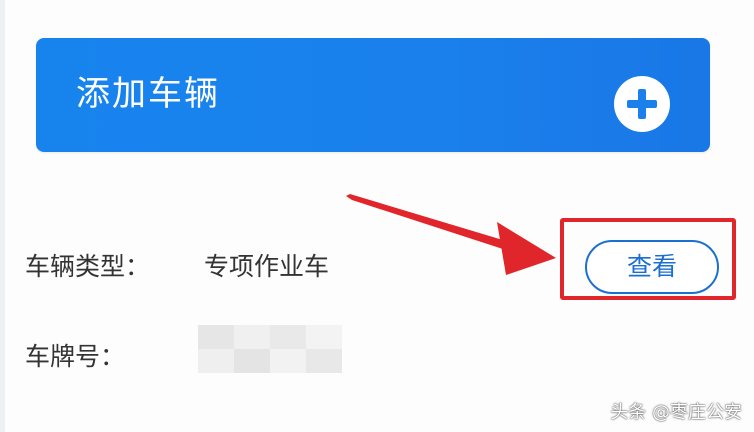  Describe the element at coordinates (2, 216) in the screenshot. I see `left-edge-divider` at that location.